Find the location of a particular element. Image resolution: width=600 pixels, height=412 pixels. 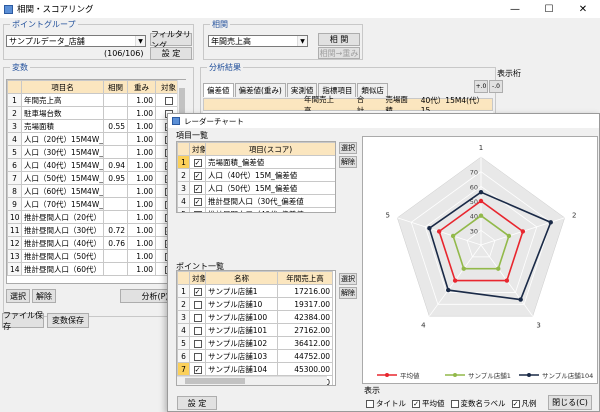

items-select-button: 選択 is located at coordinates (348, 148).